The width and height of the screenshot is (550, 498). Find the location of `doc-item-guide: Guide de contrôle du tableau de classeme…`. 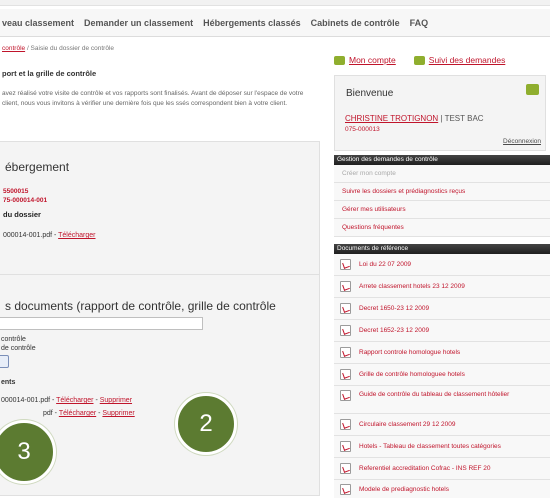

doc-item-guide: Guide de contrôle du tableau de classeme… is located at coordinates (442, 400).